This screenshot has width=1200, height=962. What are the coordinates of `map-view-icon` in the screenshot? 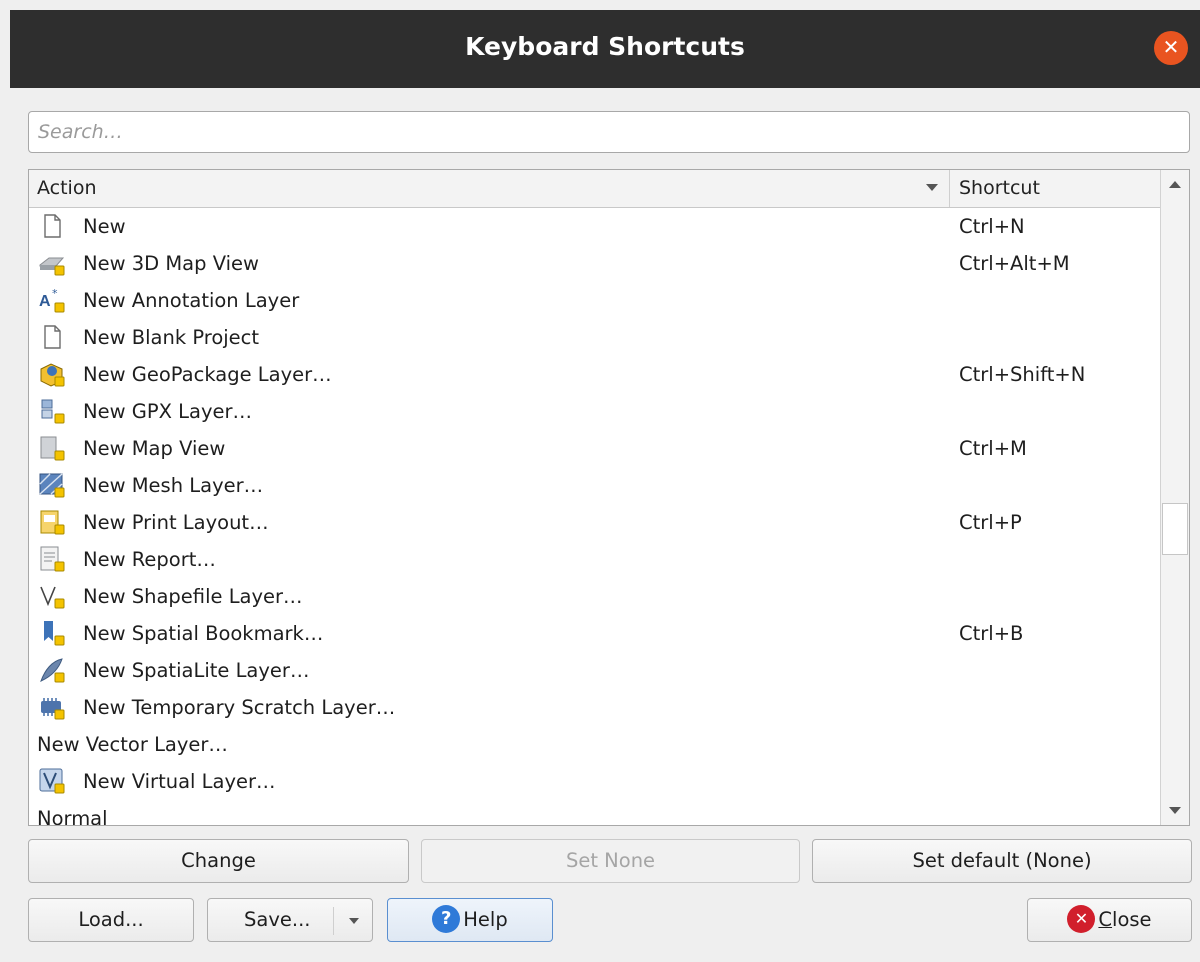 It's located at (52, 448).